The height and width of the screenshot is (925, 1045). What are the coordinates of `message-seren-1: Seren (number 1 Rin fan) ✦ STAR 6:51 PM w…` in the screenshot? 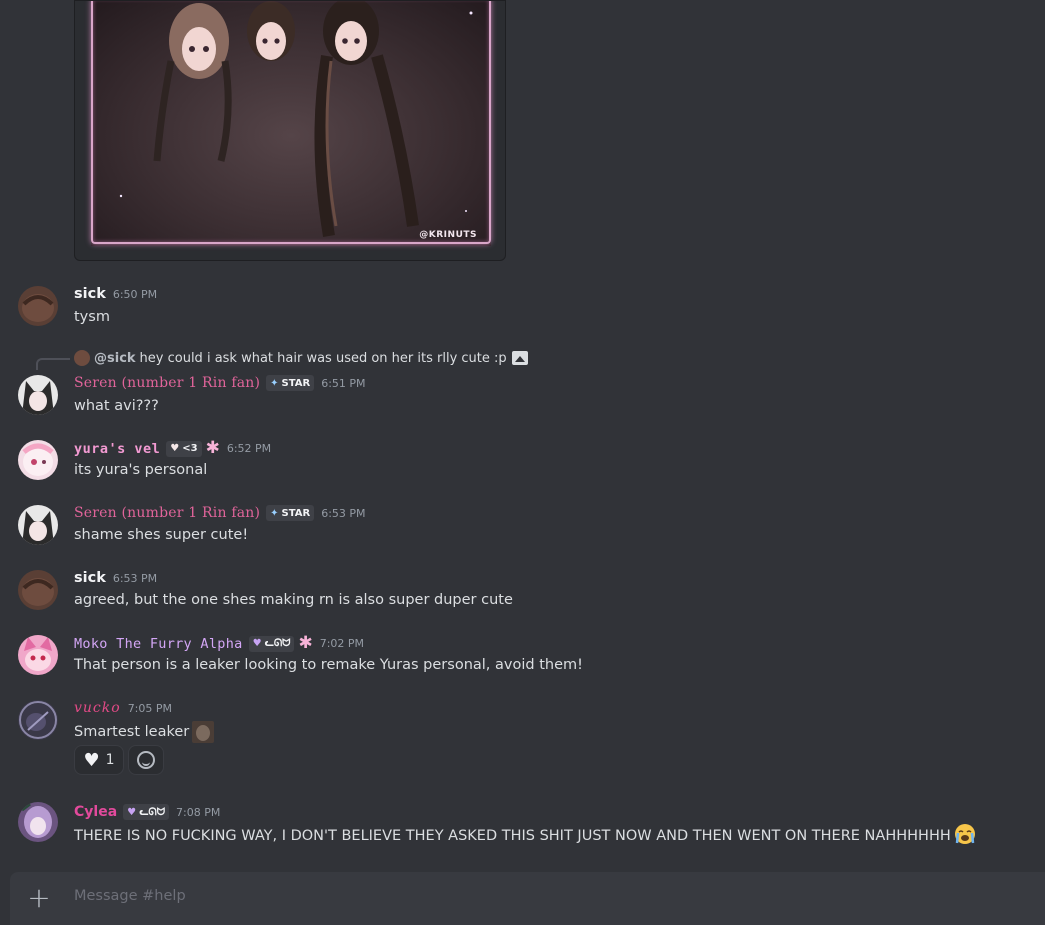 It's located at (522, 398).